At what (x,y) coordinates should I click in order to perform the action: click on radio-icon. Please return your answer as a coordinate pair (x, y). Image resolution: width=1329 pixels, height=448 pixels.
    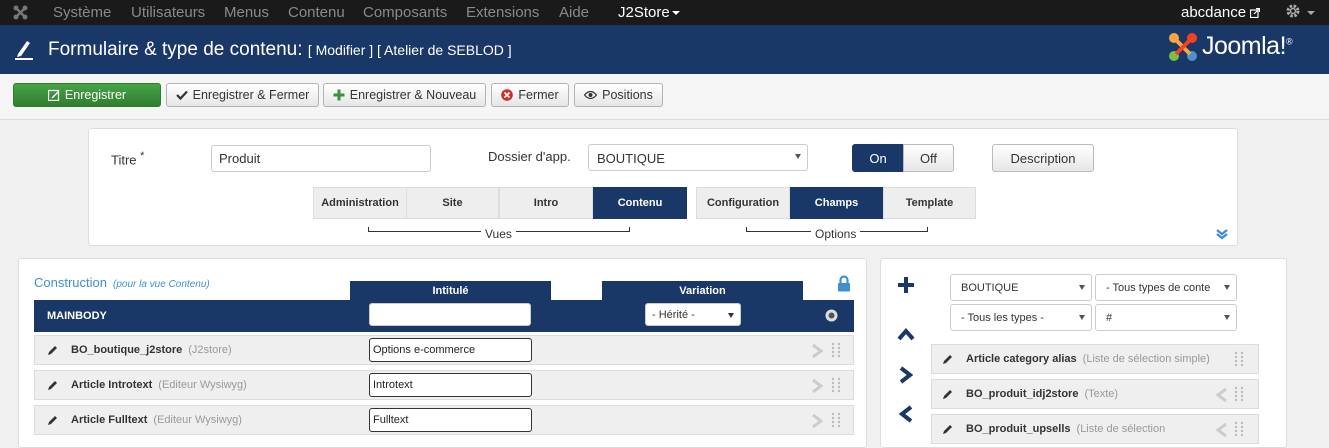
    Looking at the image, I should click on (831, 315).